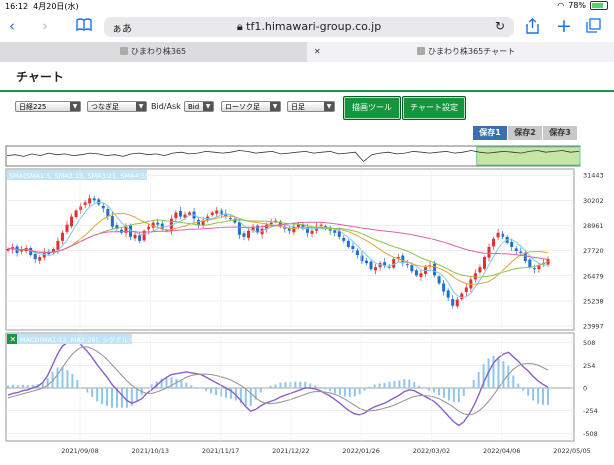 This screenshot has width=614, height=465. Describe the element at coordinates (434, 108) in the screenshot. I see `chart-settings-button: チャート設定` at that location.